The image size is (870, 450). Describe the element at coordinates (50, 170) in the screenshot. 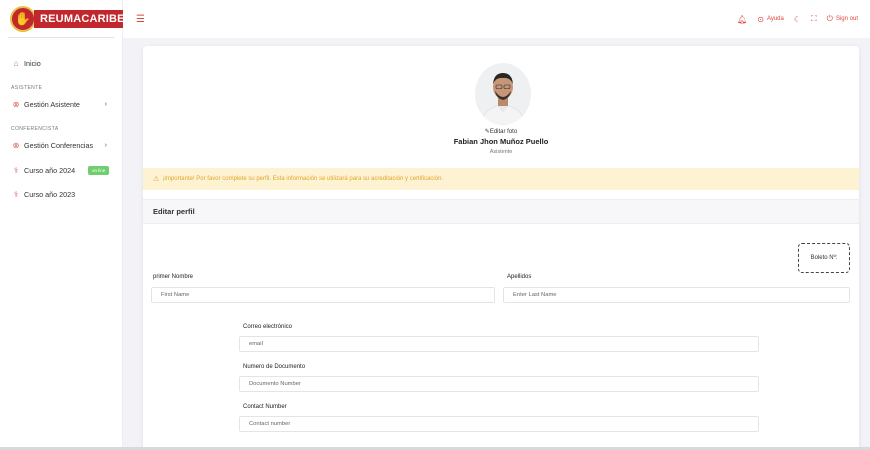

I see `sidebar-item-label: Curso año 2024` at that location.